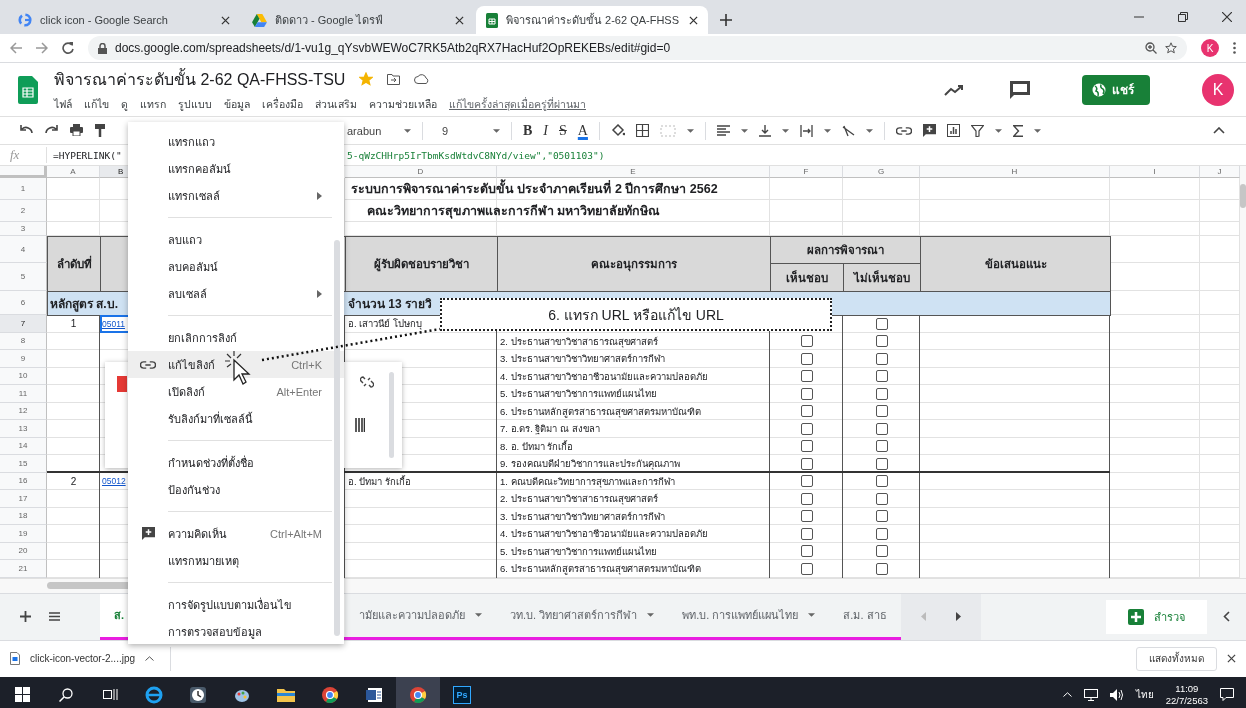 The height and width of the screenshot is (708, 1246). What do you see at coordinates (1116, 89) in the screenshot?
I see `share-button: แชร์` at bounding box center [1116, 89].